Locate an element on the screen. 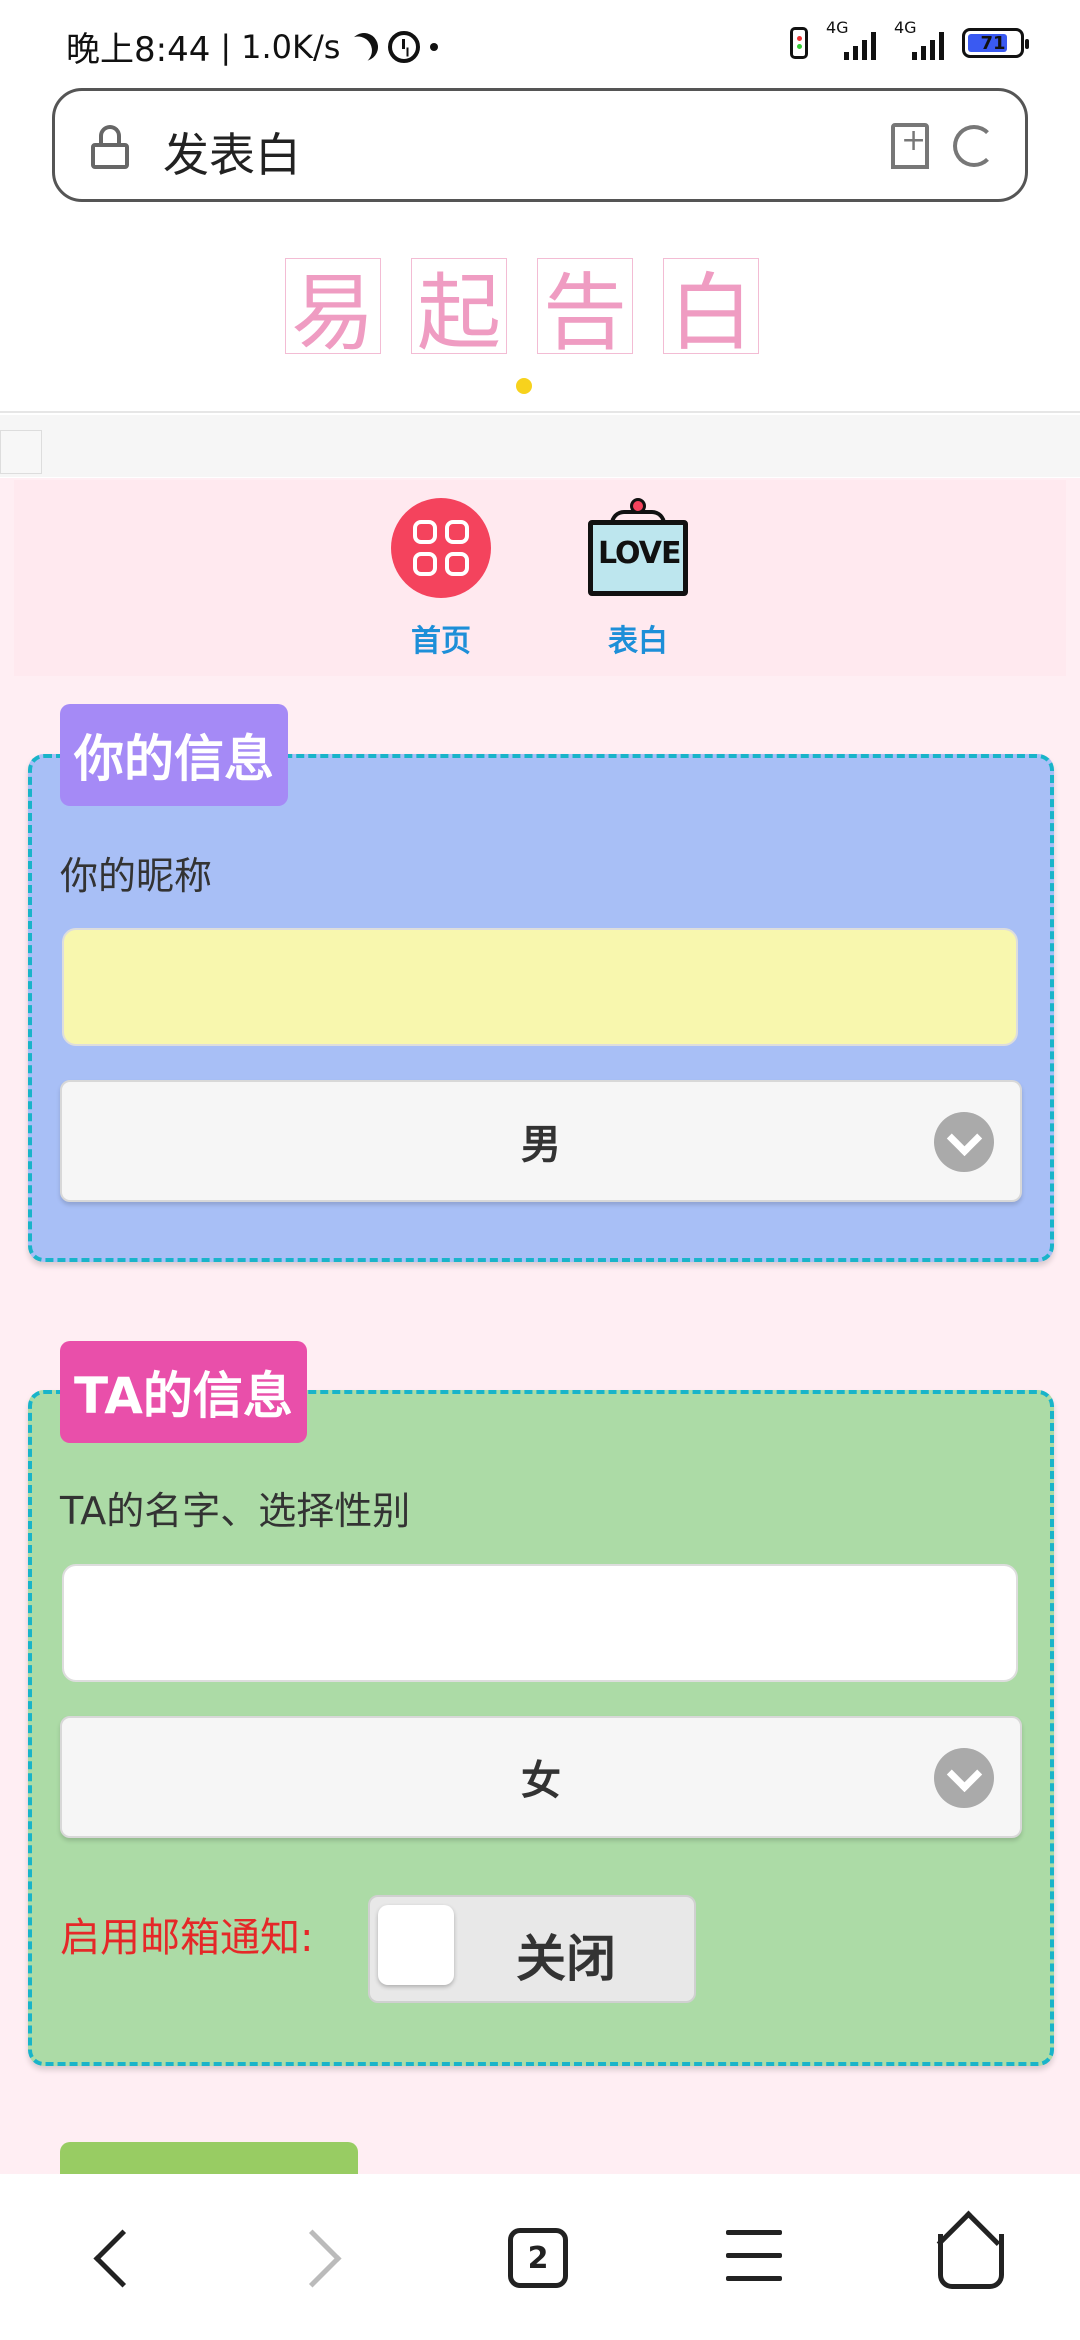 Image resolution: width=1080 pixels, height=2340 pixels. status-net-speed: 1.0K/s is located at coordinates (291, 46).